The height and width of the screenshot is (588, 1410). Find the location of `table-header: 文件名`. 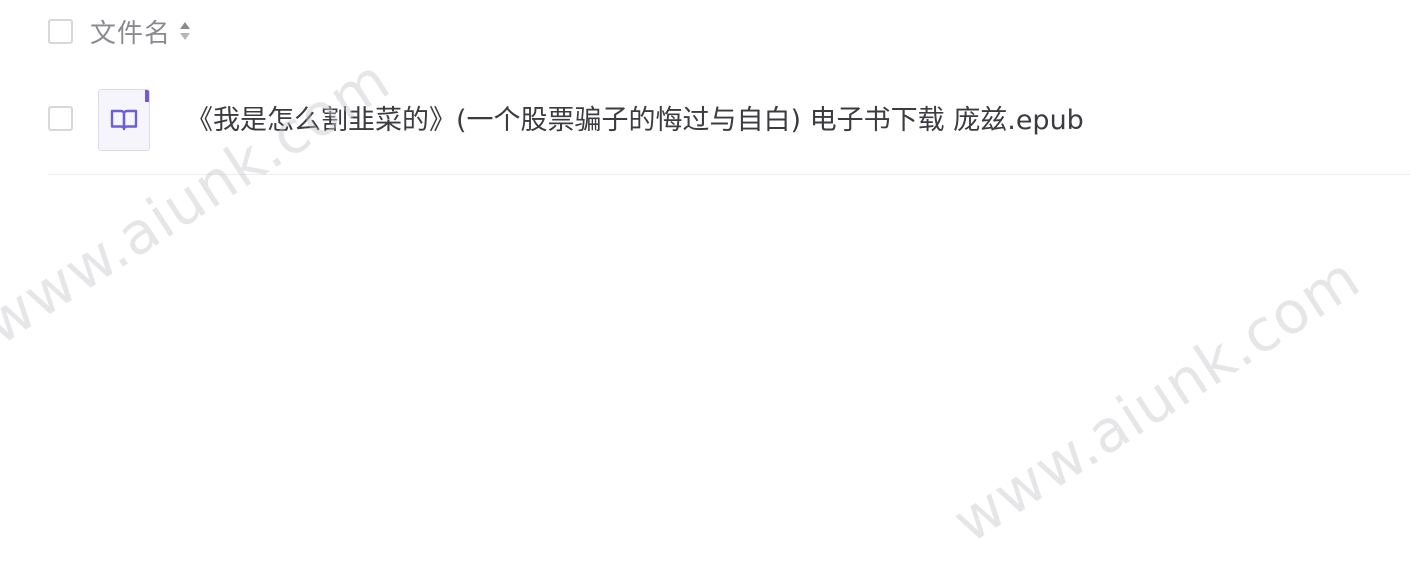

table-header: 文件名 is located at coordinates (119, 32).